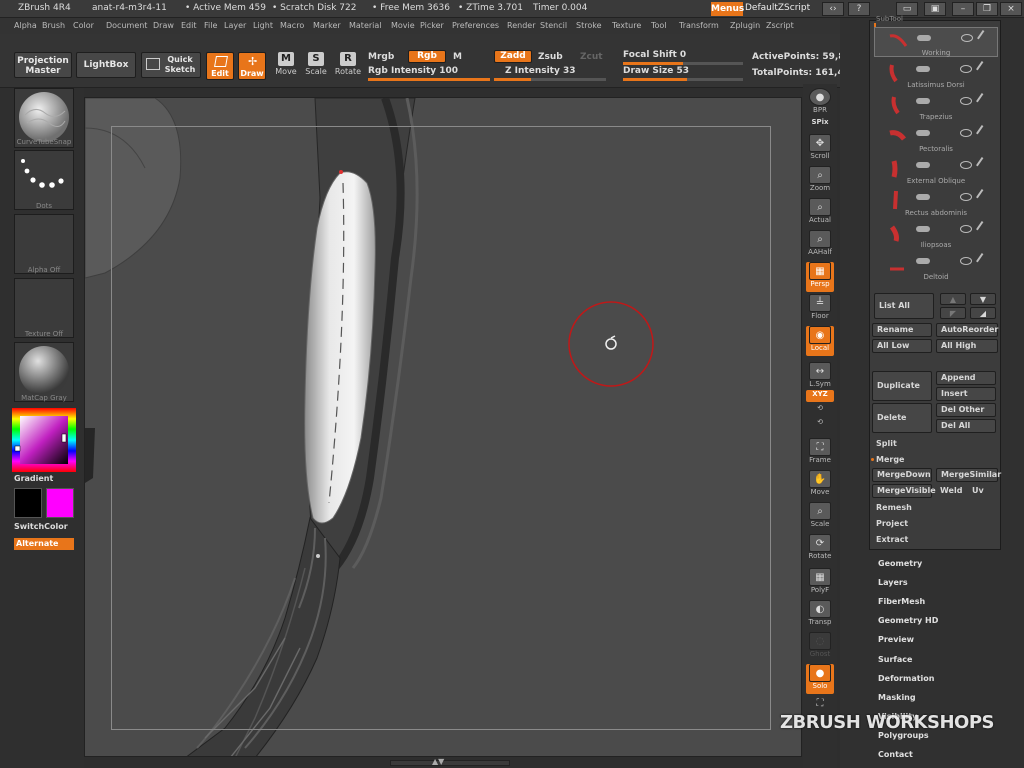 The height and width of the screenshot is (768, 1024). Describe the element at coordinates (907, 9) in the screenshot. I see `layout-icon: ▭` at that location.